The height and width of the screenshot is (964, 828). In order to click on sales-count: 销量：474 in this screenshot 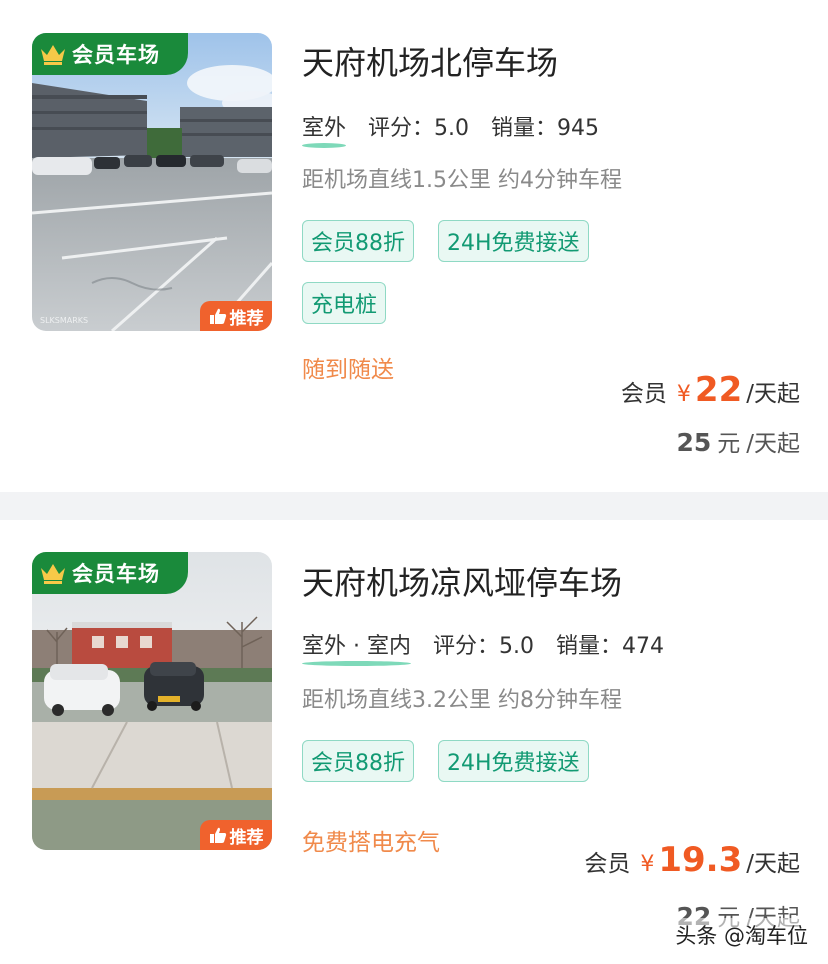, I will do `click(609, 646)`.